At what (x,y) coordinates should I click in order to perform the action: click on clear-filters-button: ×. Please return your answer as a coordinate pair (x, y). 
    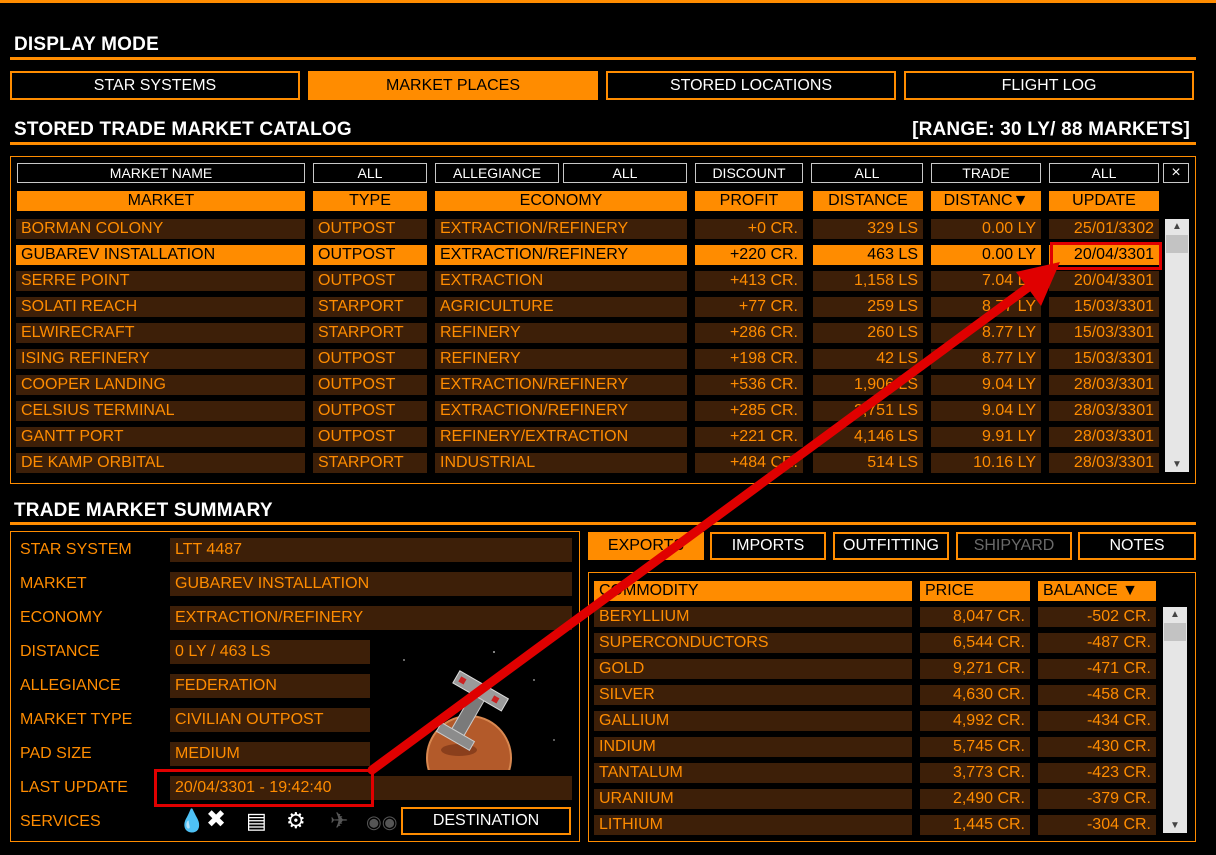
    Looking at the image, I should click on (1176, 173).